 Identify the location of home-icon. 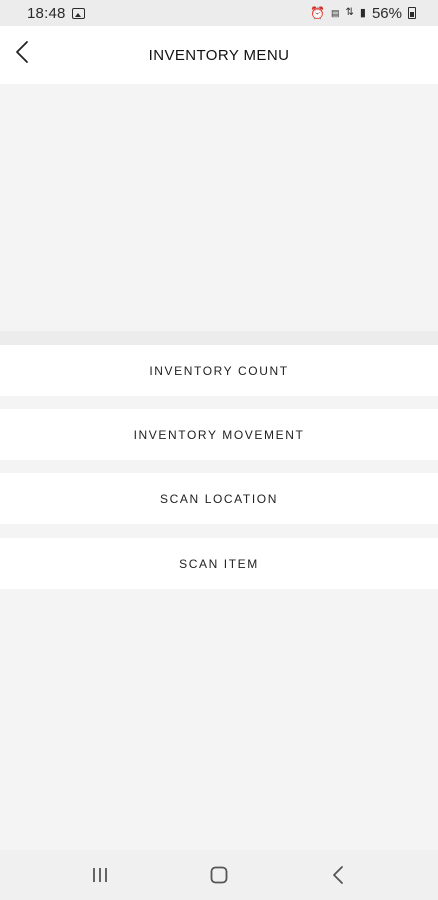
(219, 875).